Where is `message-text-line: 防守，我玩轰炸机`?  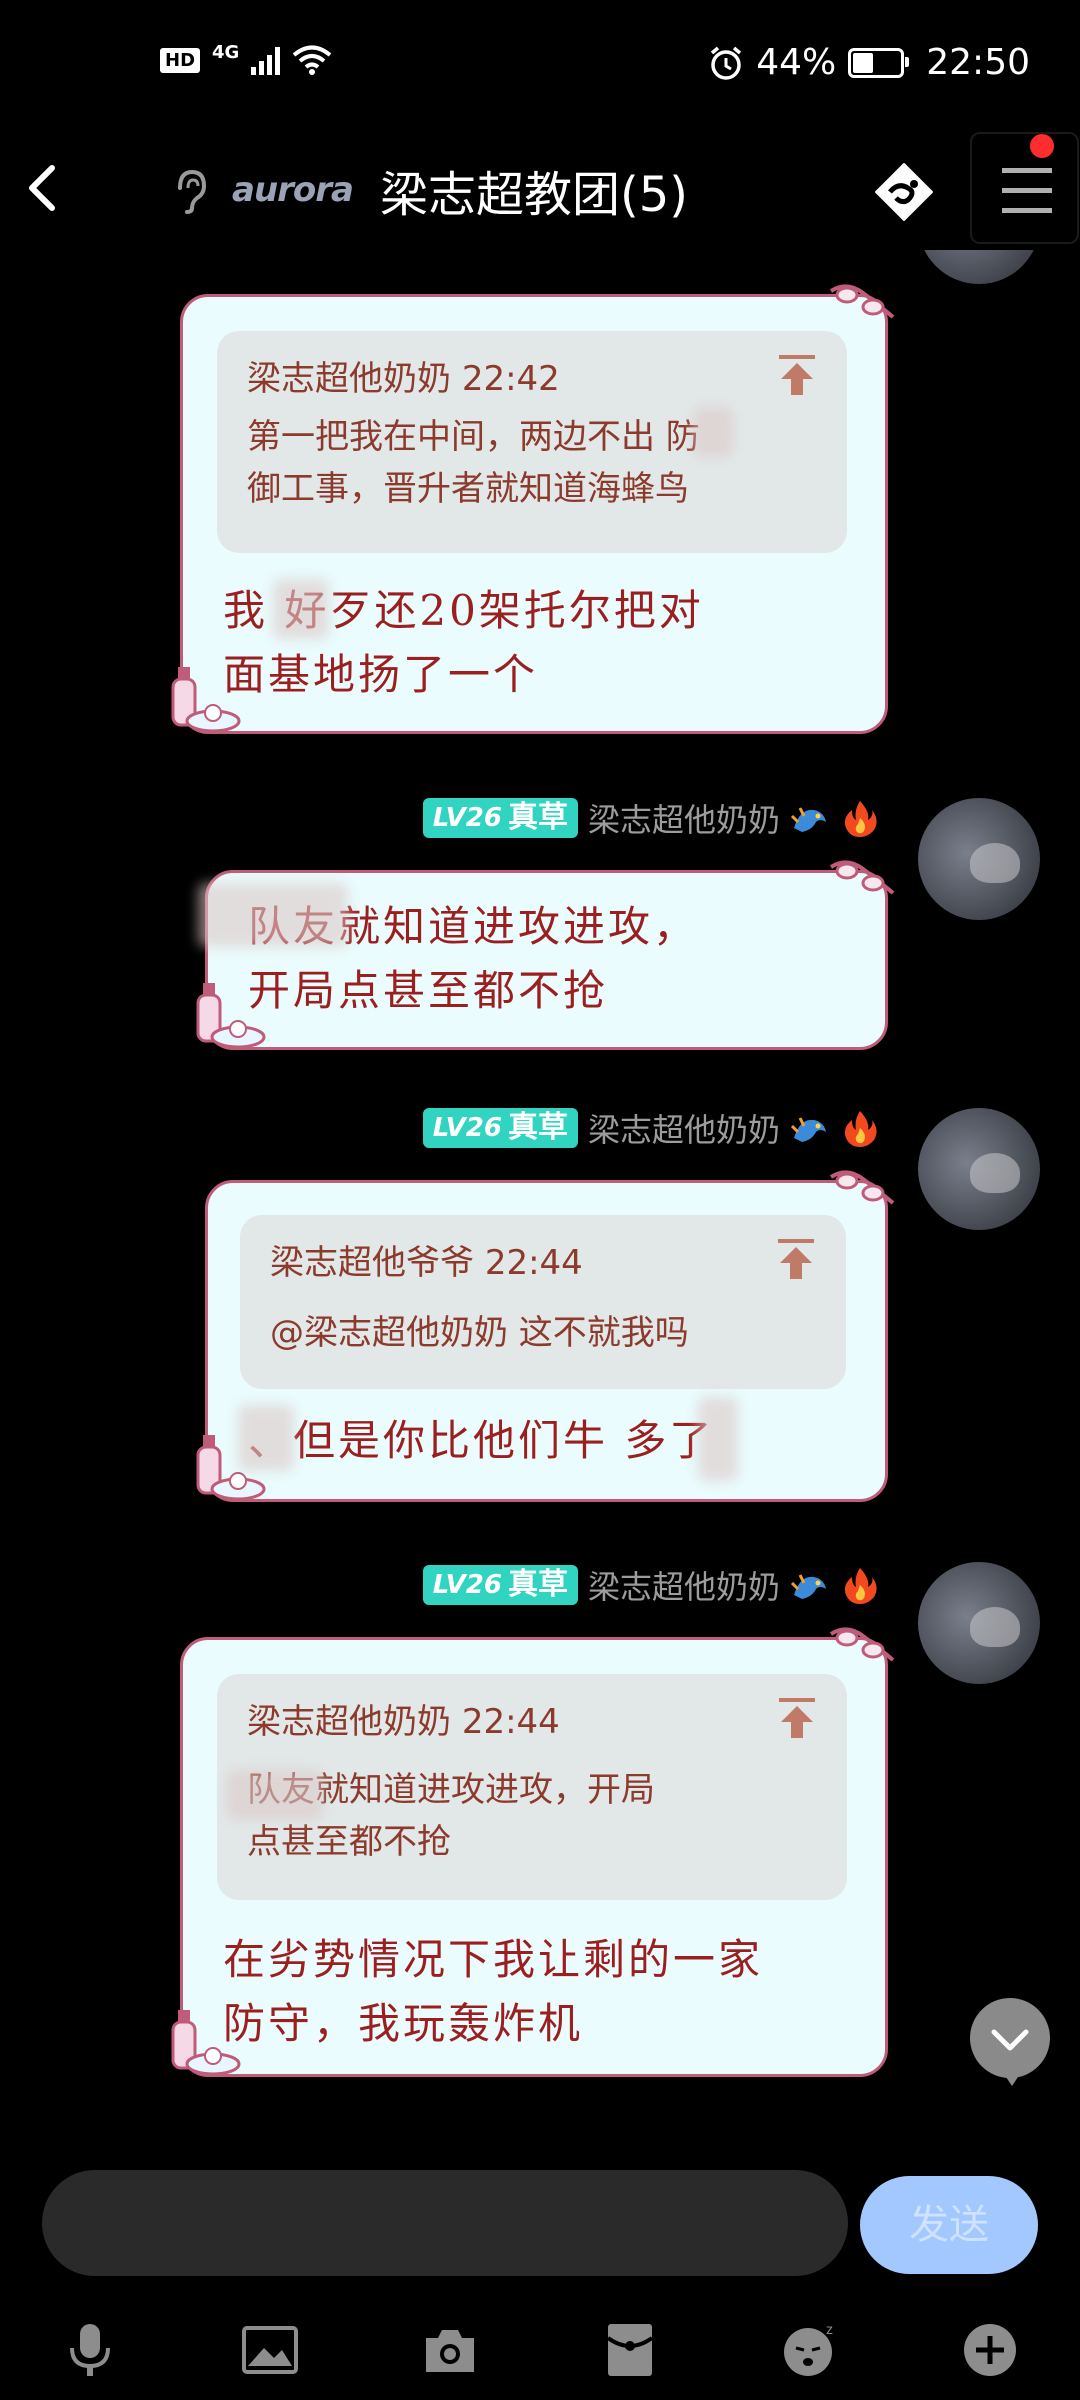 message-text-line: 防守，我玩轰炸机 is located at coordinates (403, 2023).